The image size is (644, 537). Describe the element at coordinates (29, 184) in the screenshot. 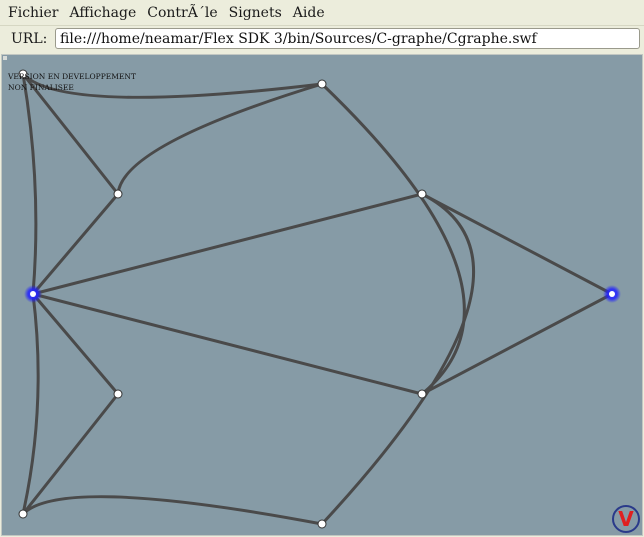

I see `edge-topleft-lefthub` at that location.